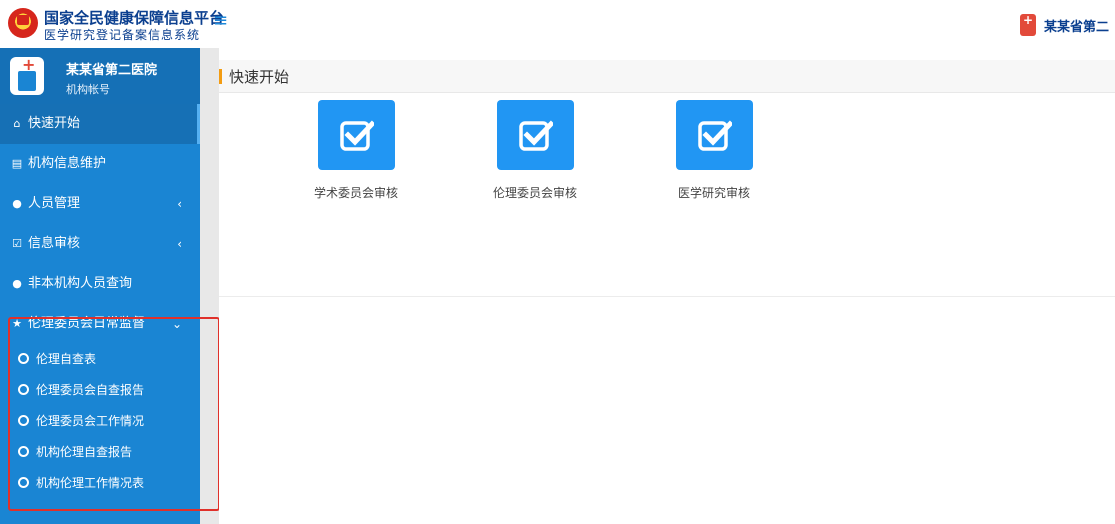  I want to click on sidebar-item-label: 伦理委员会日常监督, so click(87, 323).